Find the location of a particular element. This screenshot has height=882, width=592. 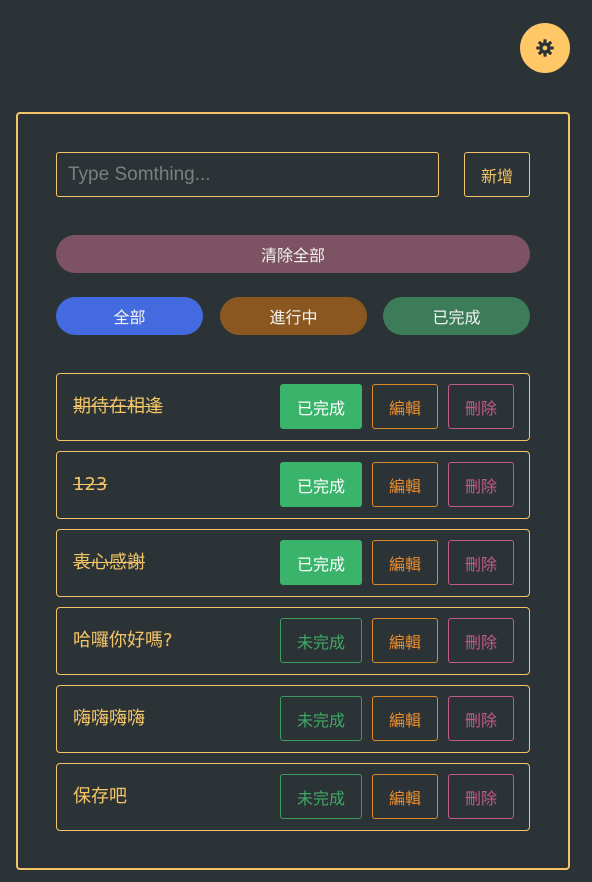

todo-item: 期待在相逢 已完成 編輯 刪除 is located at coordinates (293, 407).